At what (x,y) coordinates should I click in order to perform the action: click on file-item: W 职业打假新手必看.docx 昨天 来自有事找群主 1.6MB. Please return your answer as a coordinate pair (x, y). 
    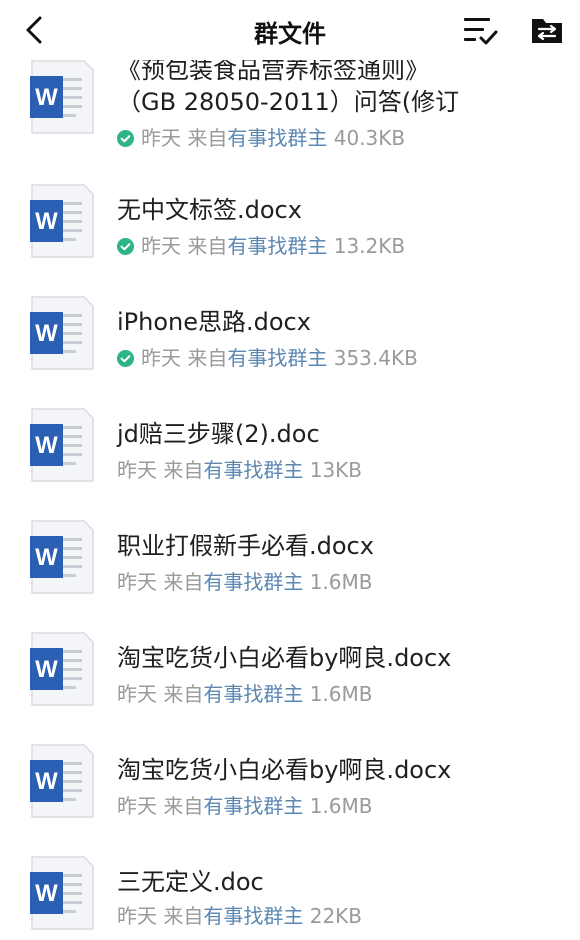
    Looking at the image, I should click on (290, 562).